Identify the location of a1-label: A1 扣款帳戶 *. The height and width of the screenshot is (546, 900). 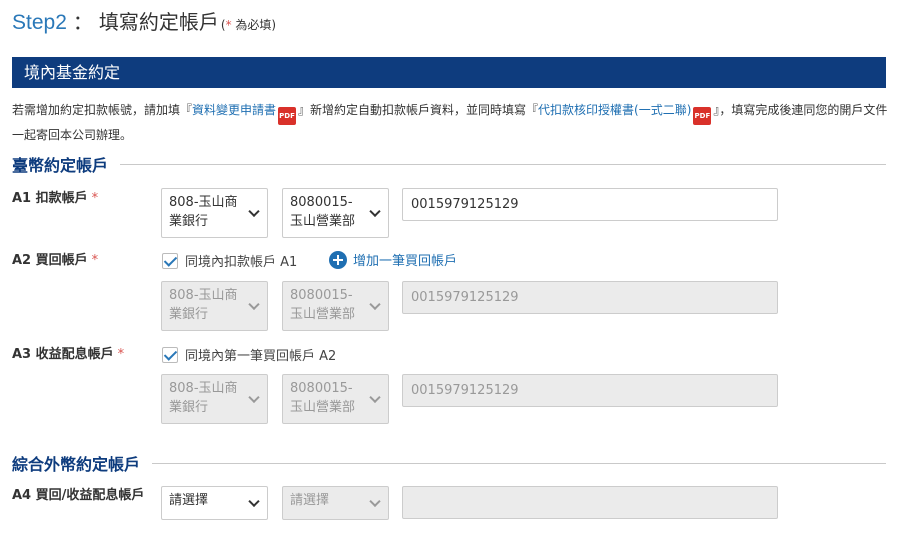
(55, 198).